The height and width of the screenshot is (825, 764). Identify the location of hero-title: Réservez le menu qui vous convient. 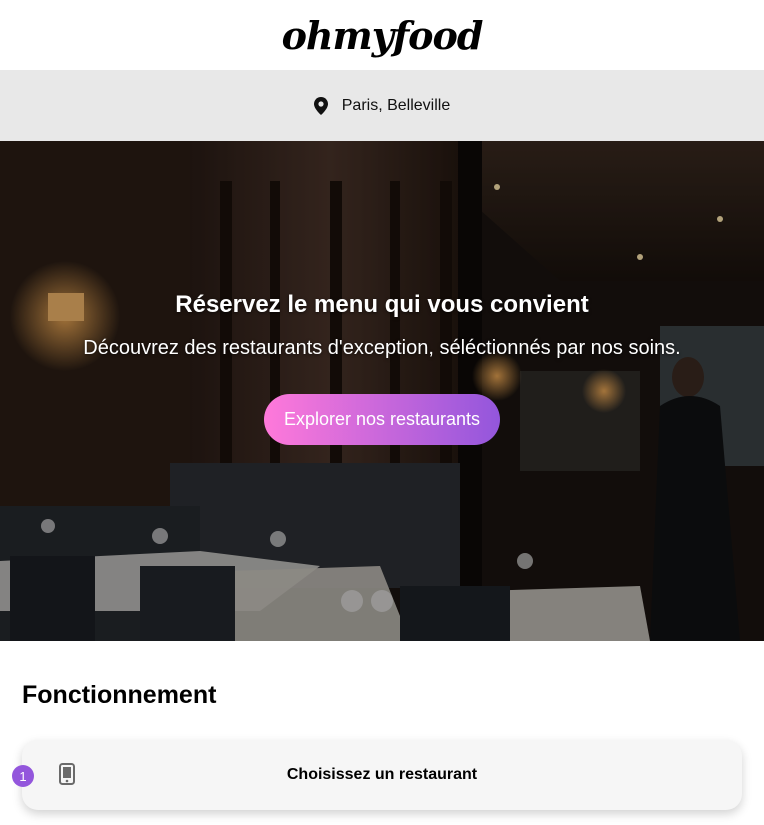
(382, 304).